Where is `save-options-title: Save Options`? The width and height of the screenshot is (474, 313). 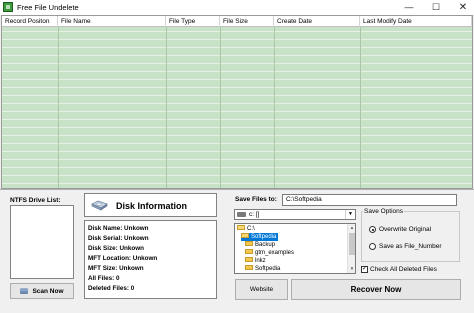
save-options-title: Save Options is located at coordinates (384, 211).